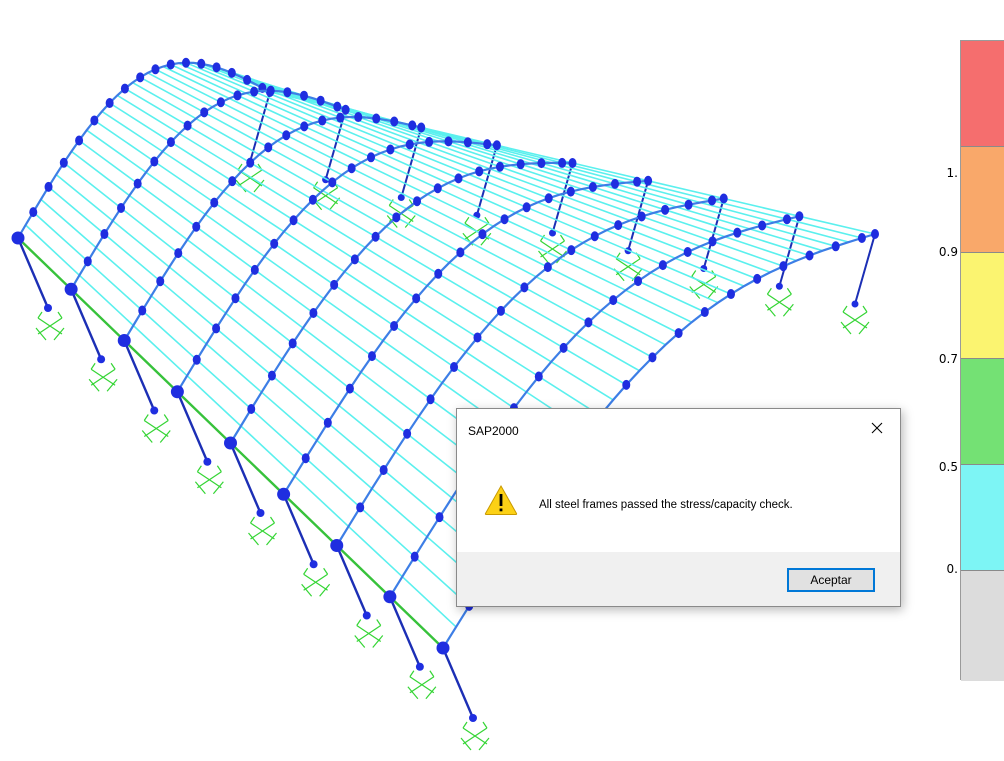  I want to click on color-band-red, so click(982, 94).